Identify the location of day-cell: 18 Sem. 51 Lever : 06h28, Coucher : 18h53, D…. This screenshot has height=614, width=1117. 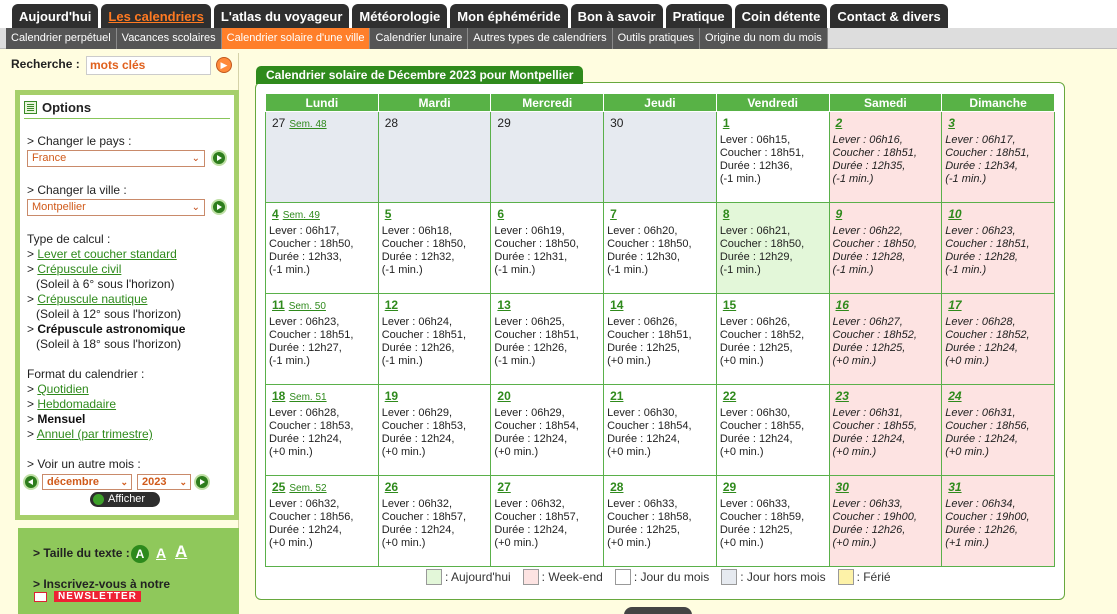
(322, 430).